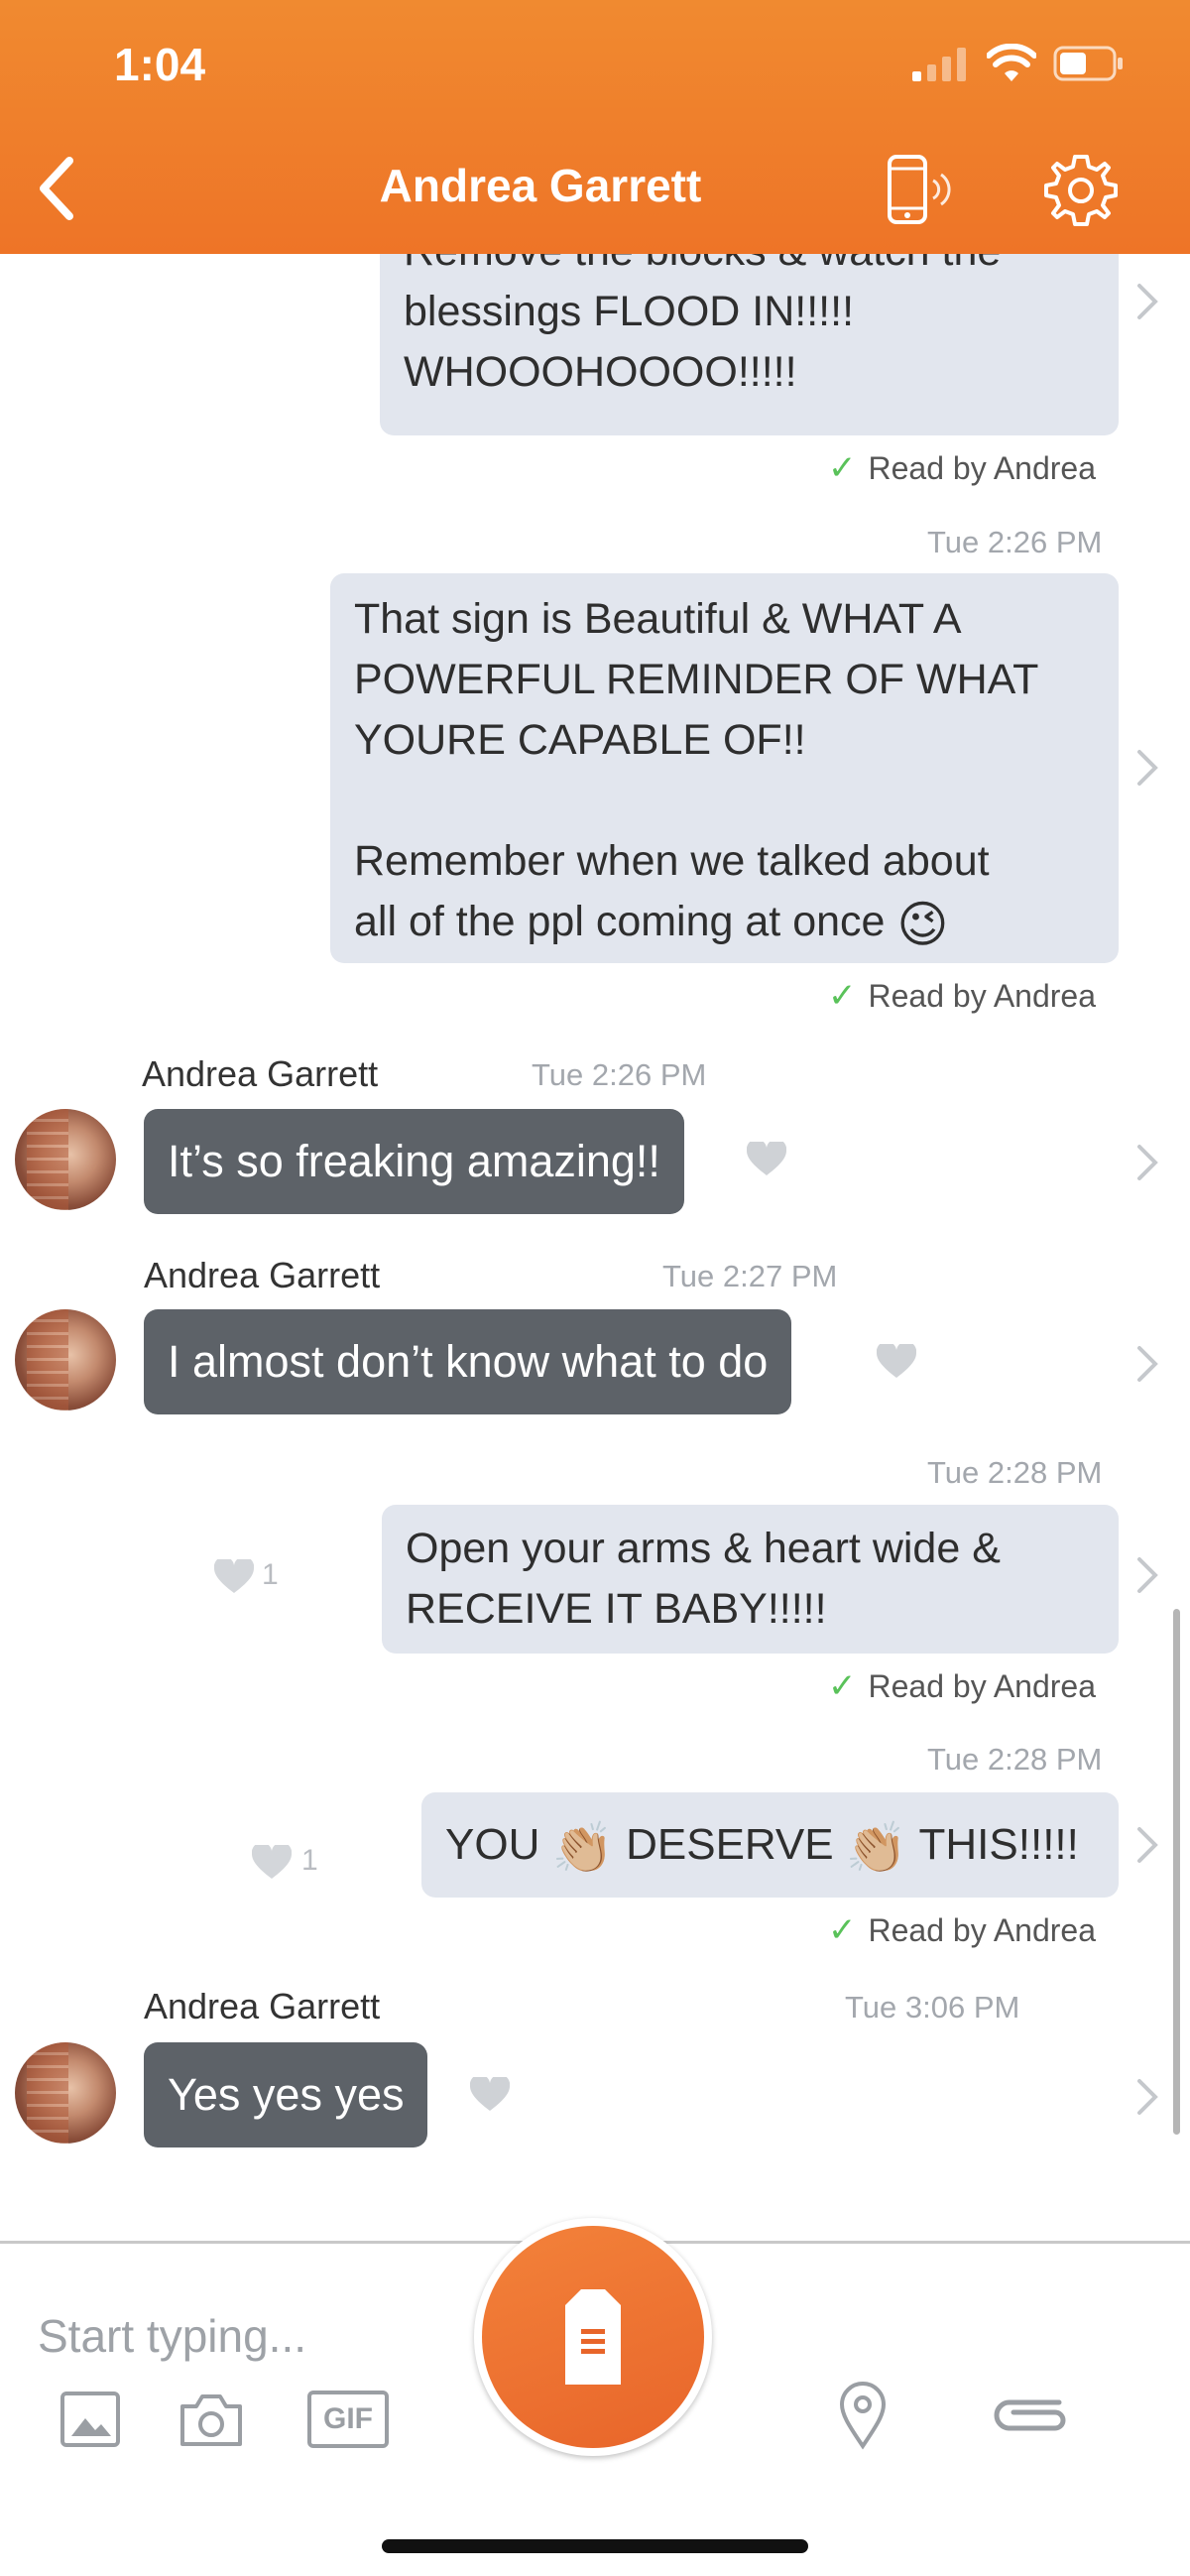 The image size is (1190, 2576). What do you see at coordinates (1088, 63) in the screenshot?
I see `battery-icon` at bounding box center [1088, 63].